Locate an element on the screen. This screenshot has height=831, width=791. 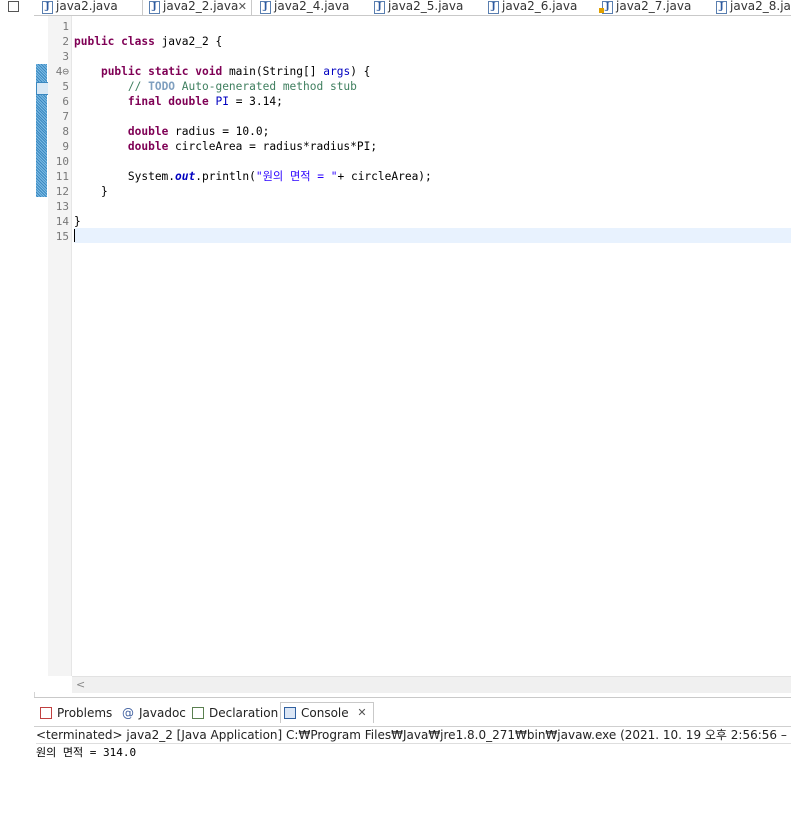
code-token: "원의 면적 = " is located at coordinates (296, 176).